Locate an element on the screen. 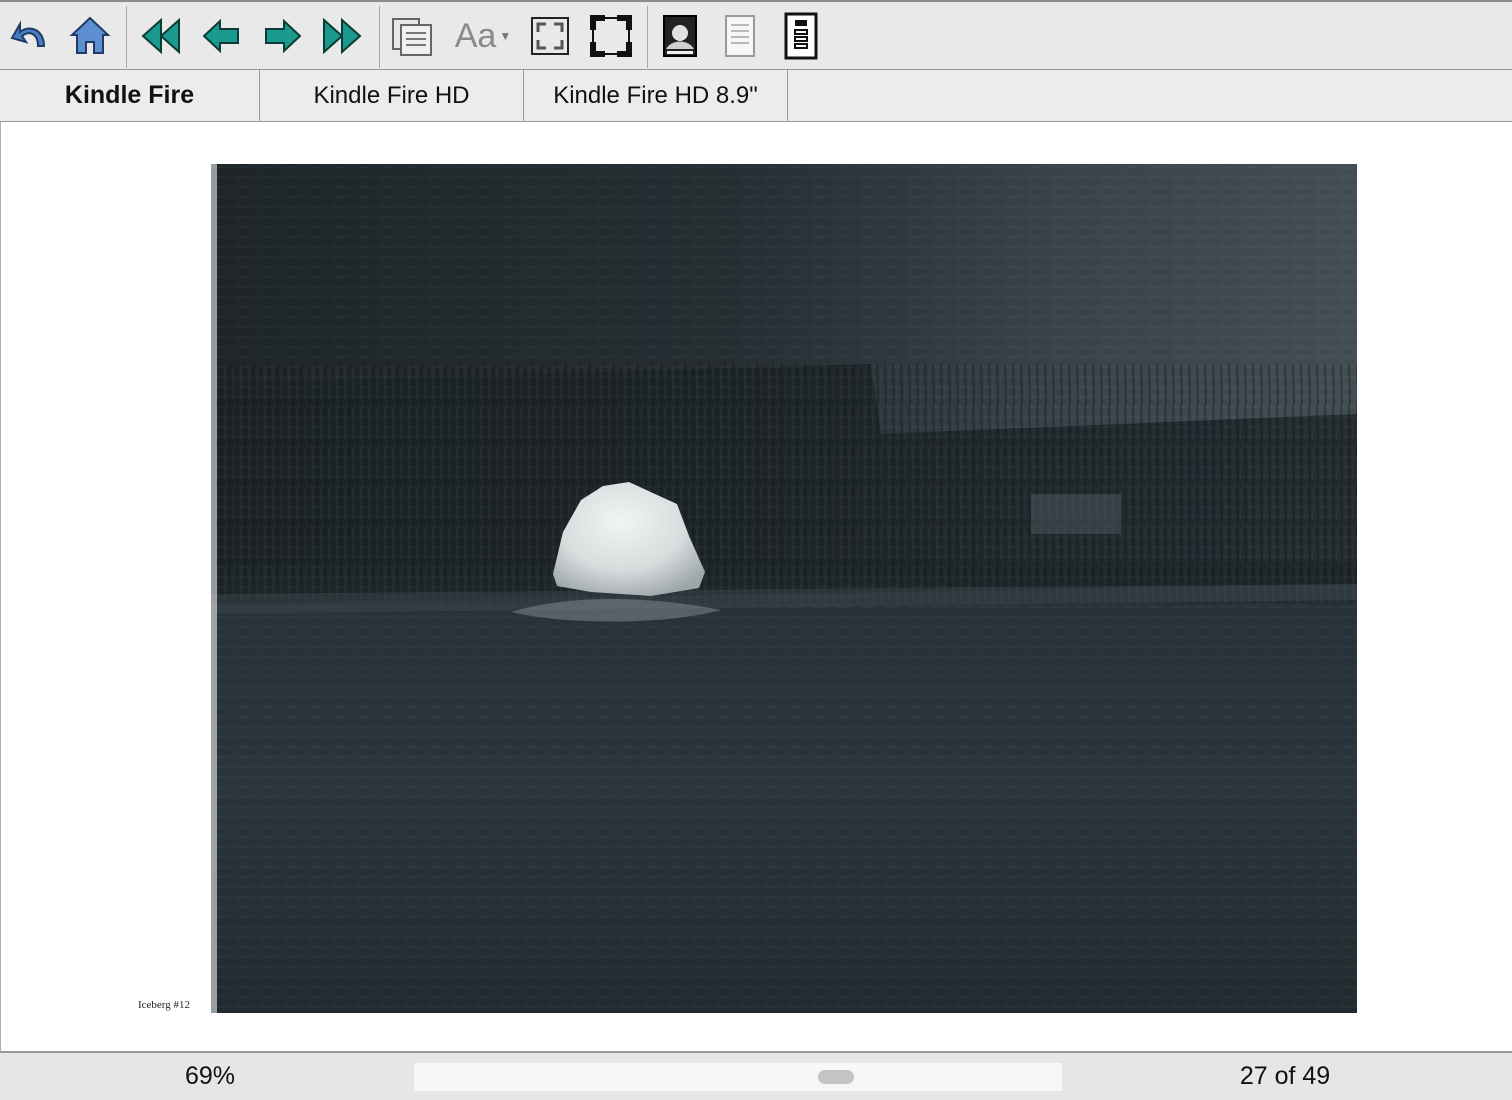 This screenshot has height=1100, width=1512. first-page-icon is located at coordinates (160, 36).